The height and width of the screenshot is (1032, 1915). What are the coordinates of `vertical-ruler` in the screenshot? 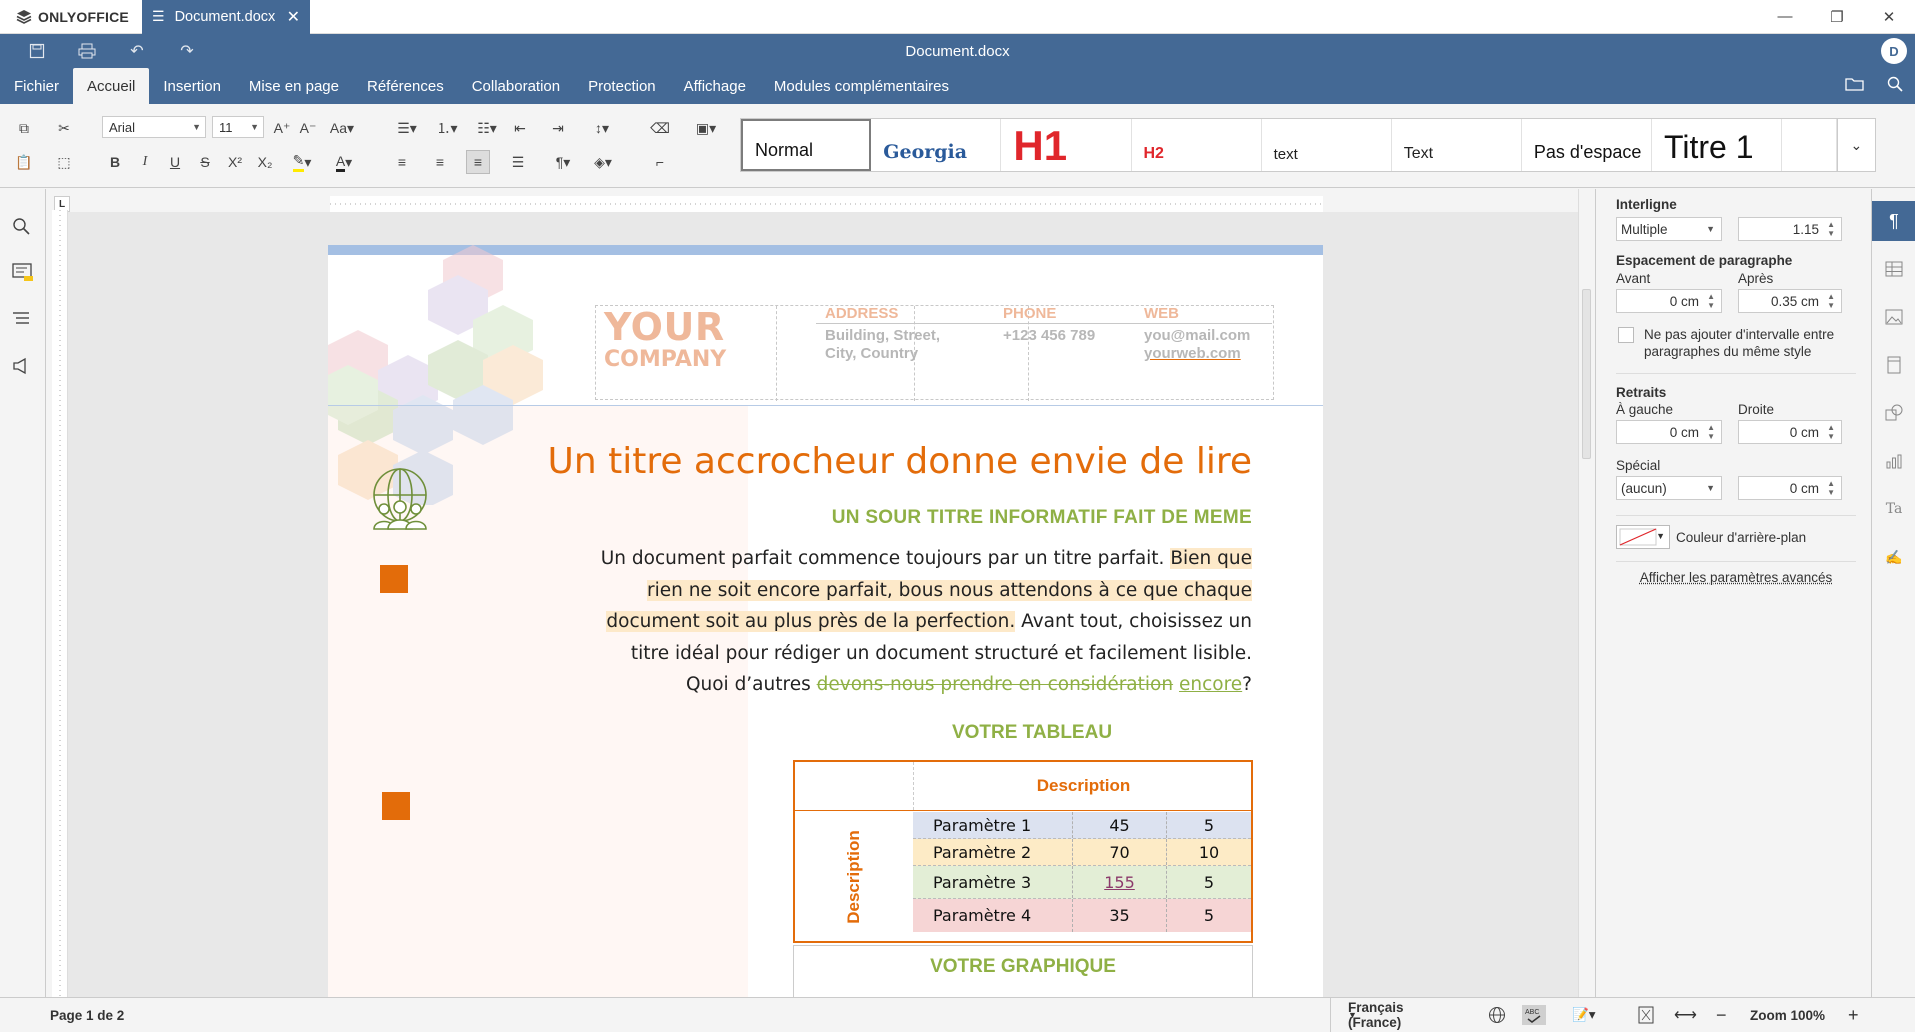 It's located at (60, 605).